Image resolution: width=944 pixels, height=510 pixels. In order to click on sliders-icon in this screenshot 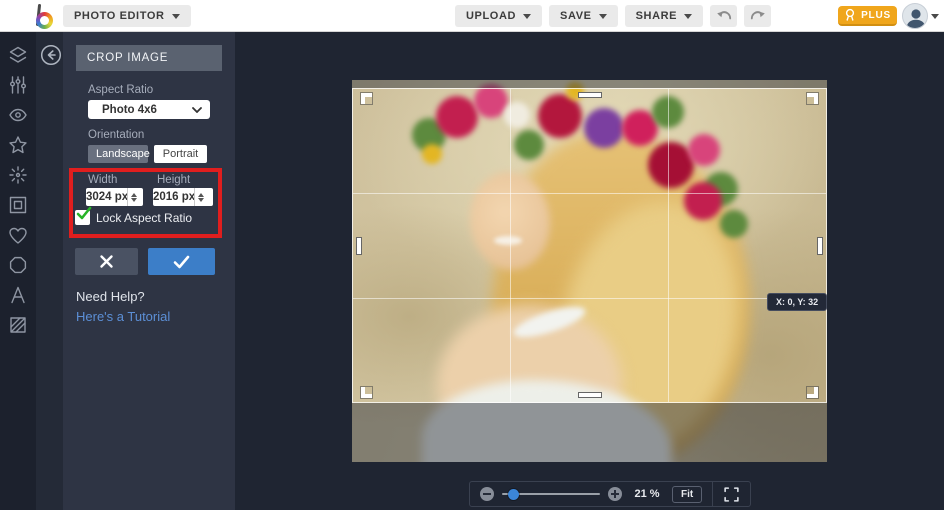, I will do `click(18, 85)`.